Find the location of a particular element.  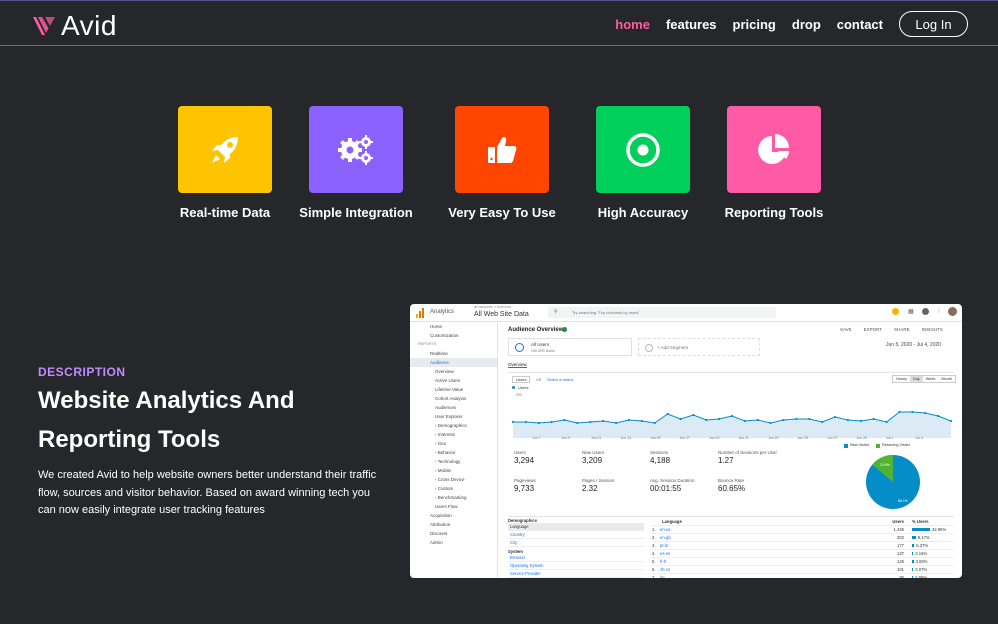

table-row: 1. en-us 1,446 42.95% is located at coordinates (803, 530).